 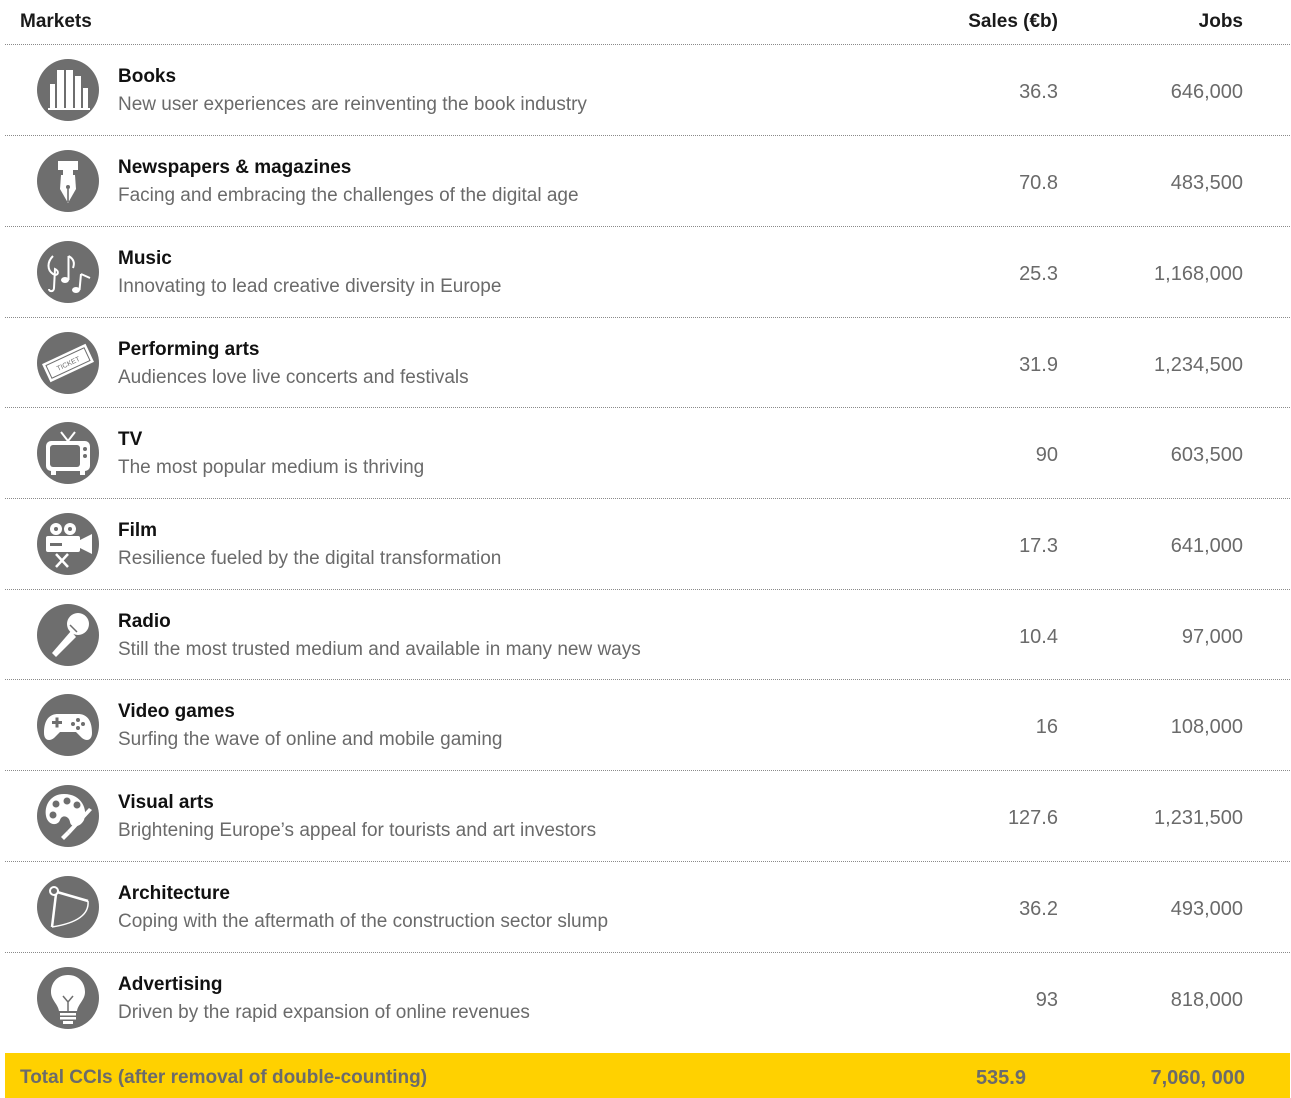 I want to click on books-icon, so click(x=68, y=90).